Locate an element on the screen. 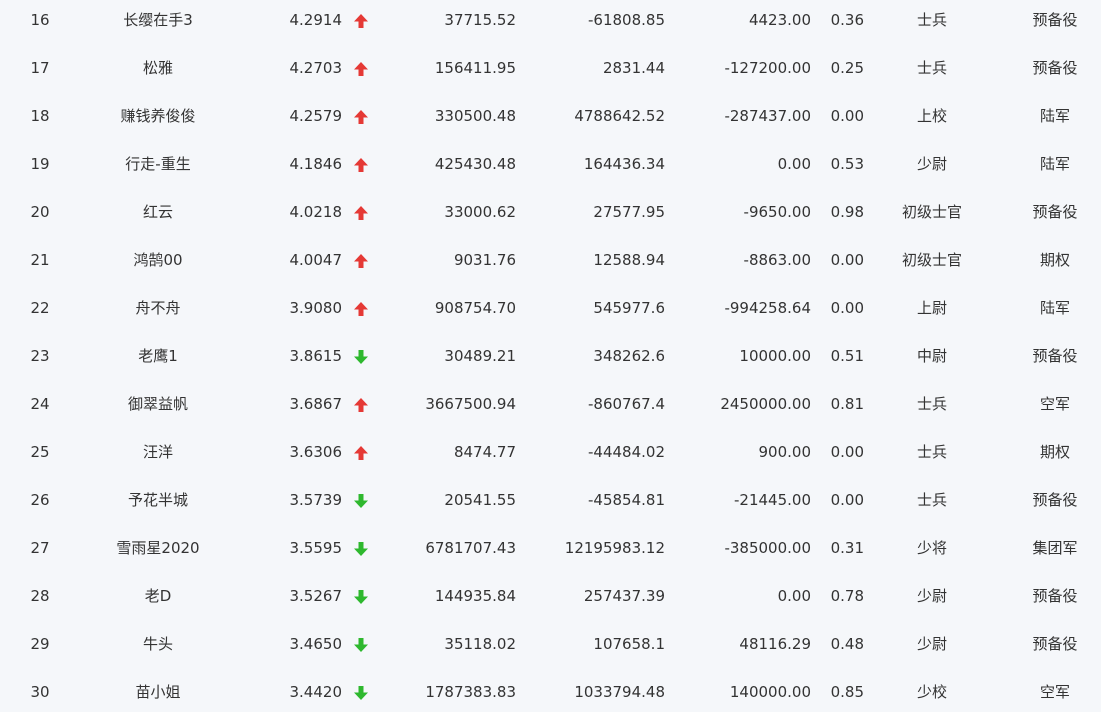 This screenshot has width=1101, height=712. rank-title-cell: 初级士官 is located at coordinates (931, 212).